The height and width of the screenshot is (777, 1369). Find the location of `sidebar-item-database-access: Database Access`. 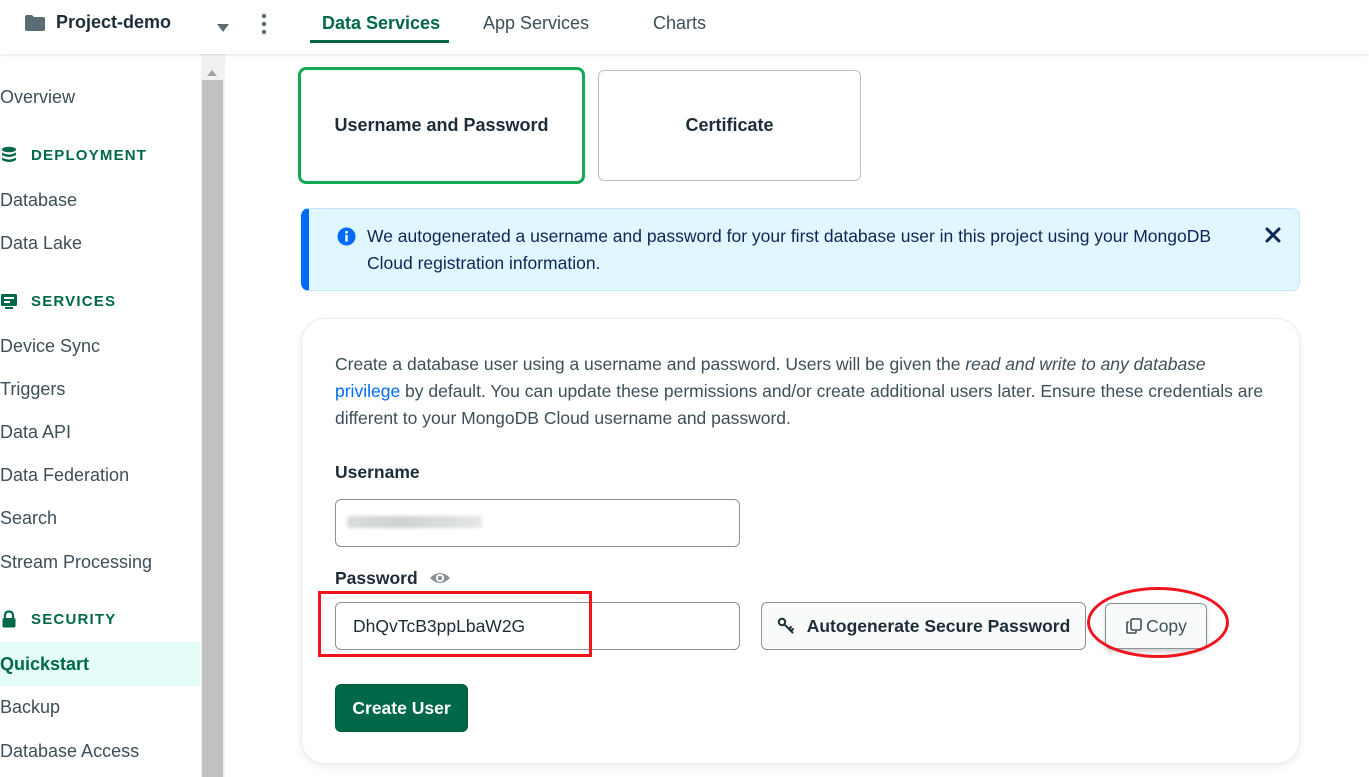

sidebar-item-database-access: Database Access is located at coordinates (69, 751).